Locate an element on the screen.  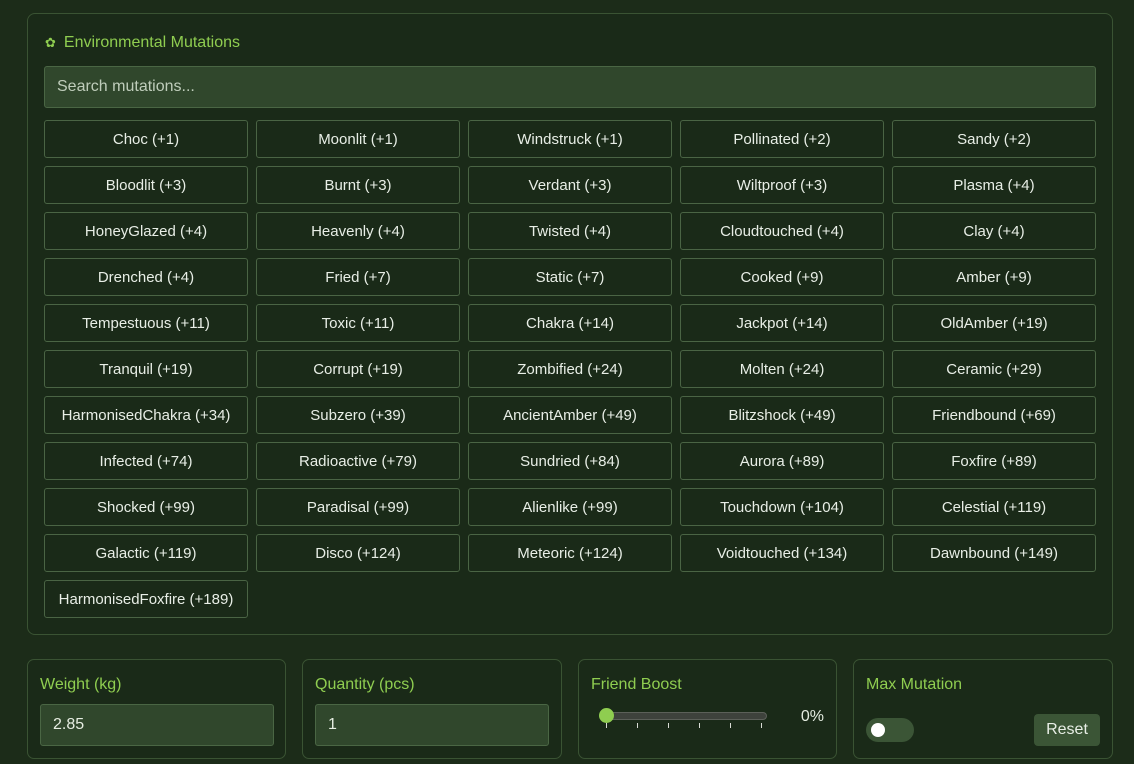
mutation-button: Molten (+24) is located at coordinates (782, 369).